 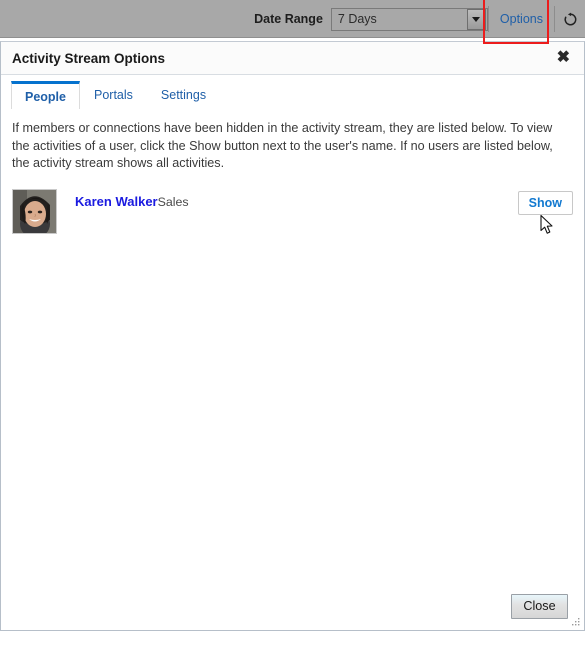 I want to click on dialog-title: Activity Stream Options, so click(x=89, y=58).